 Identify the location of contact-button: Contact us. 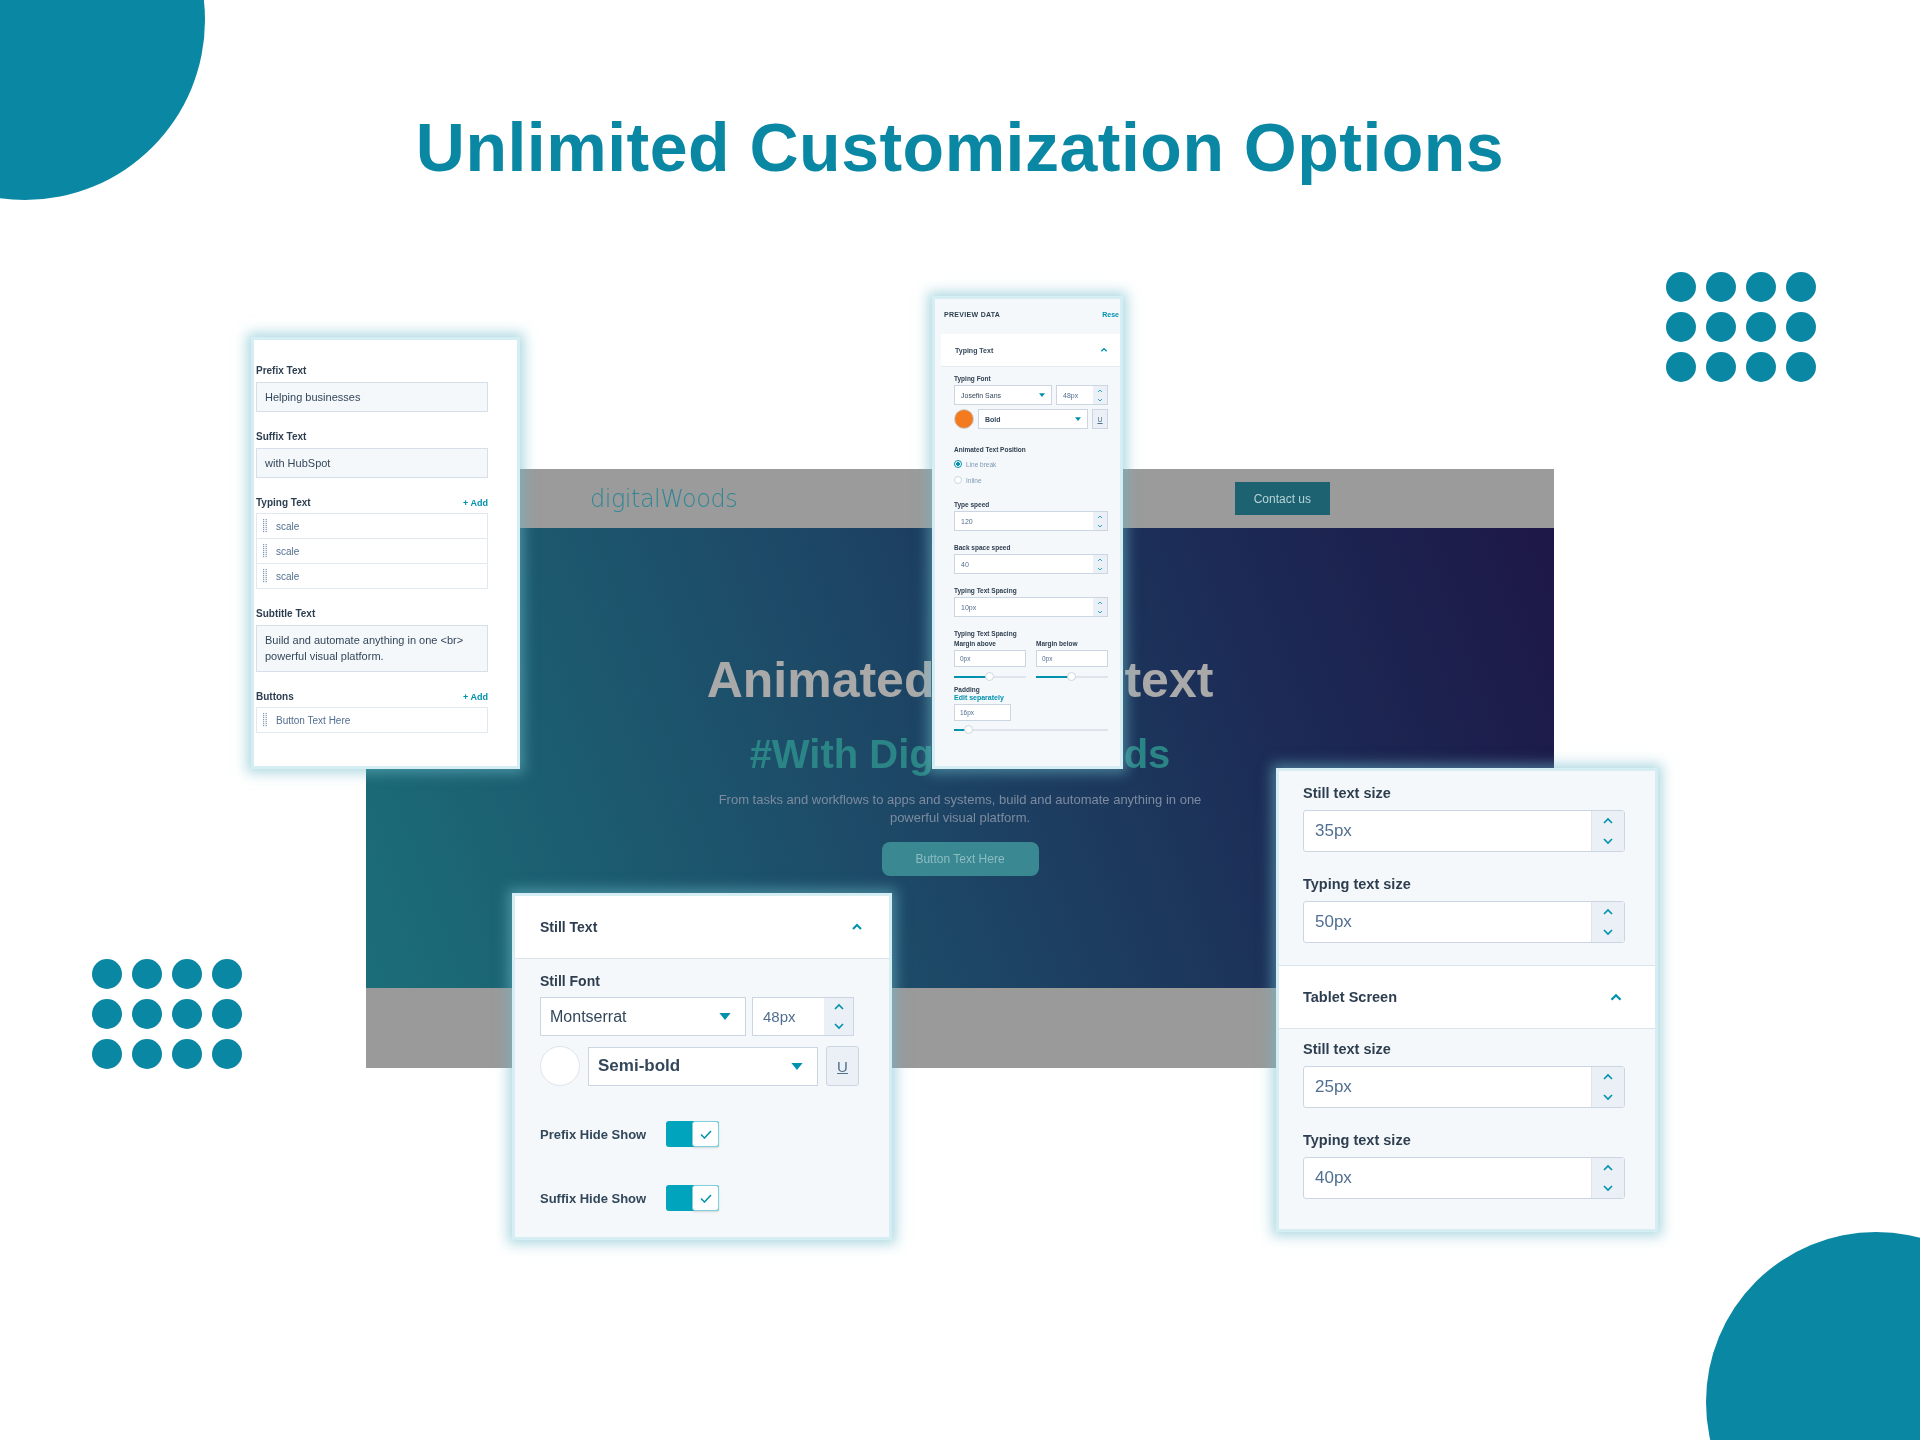
(1282, 498).